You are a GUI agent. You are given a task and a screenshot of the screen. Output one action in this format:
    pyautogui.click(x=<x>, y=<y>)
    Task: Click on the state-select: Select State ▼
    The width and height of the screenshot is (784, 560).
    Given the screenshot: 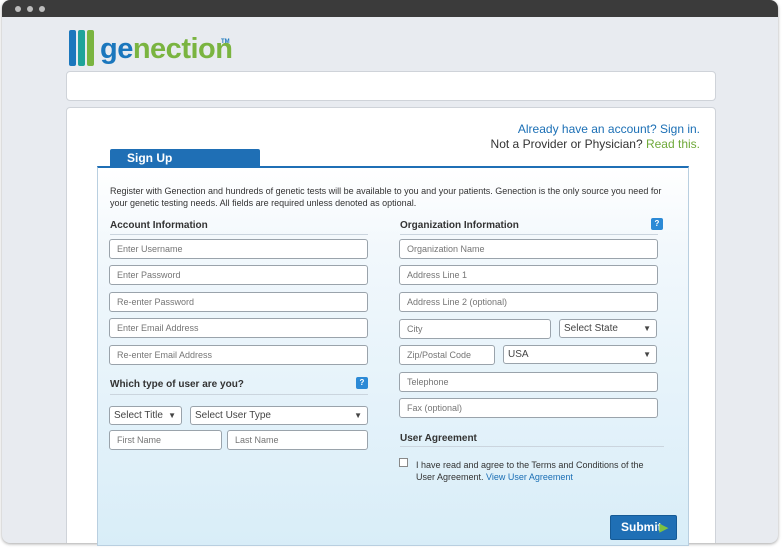 What is the action you would take?
    pyautogui.click(x=608, y=328)
    